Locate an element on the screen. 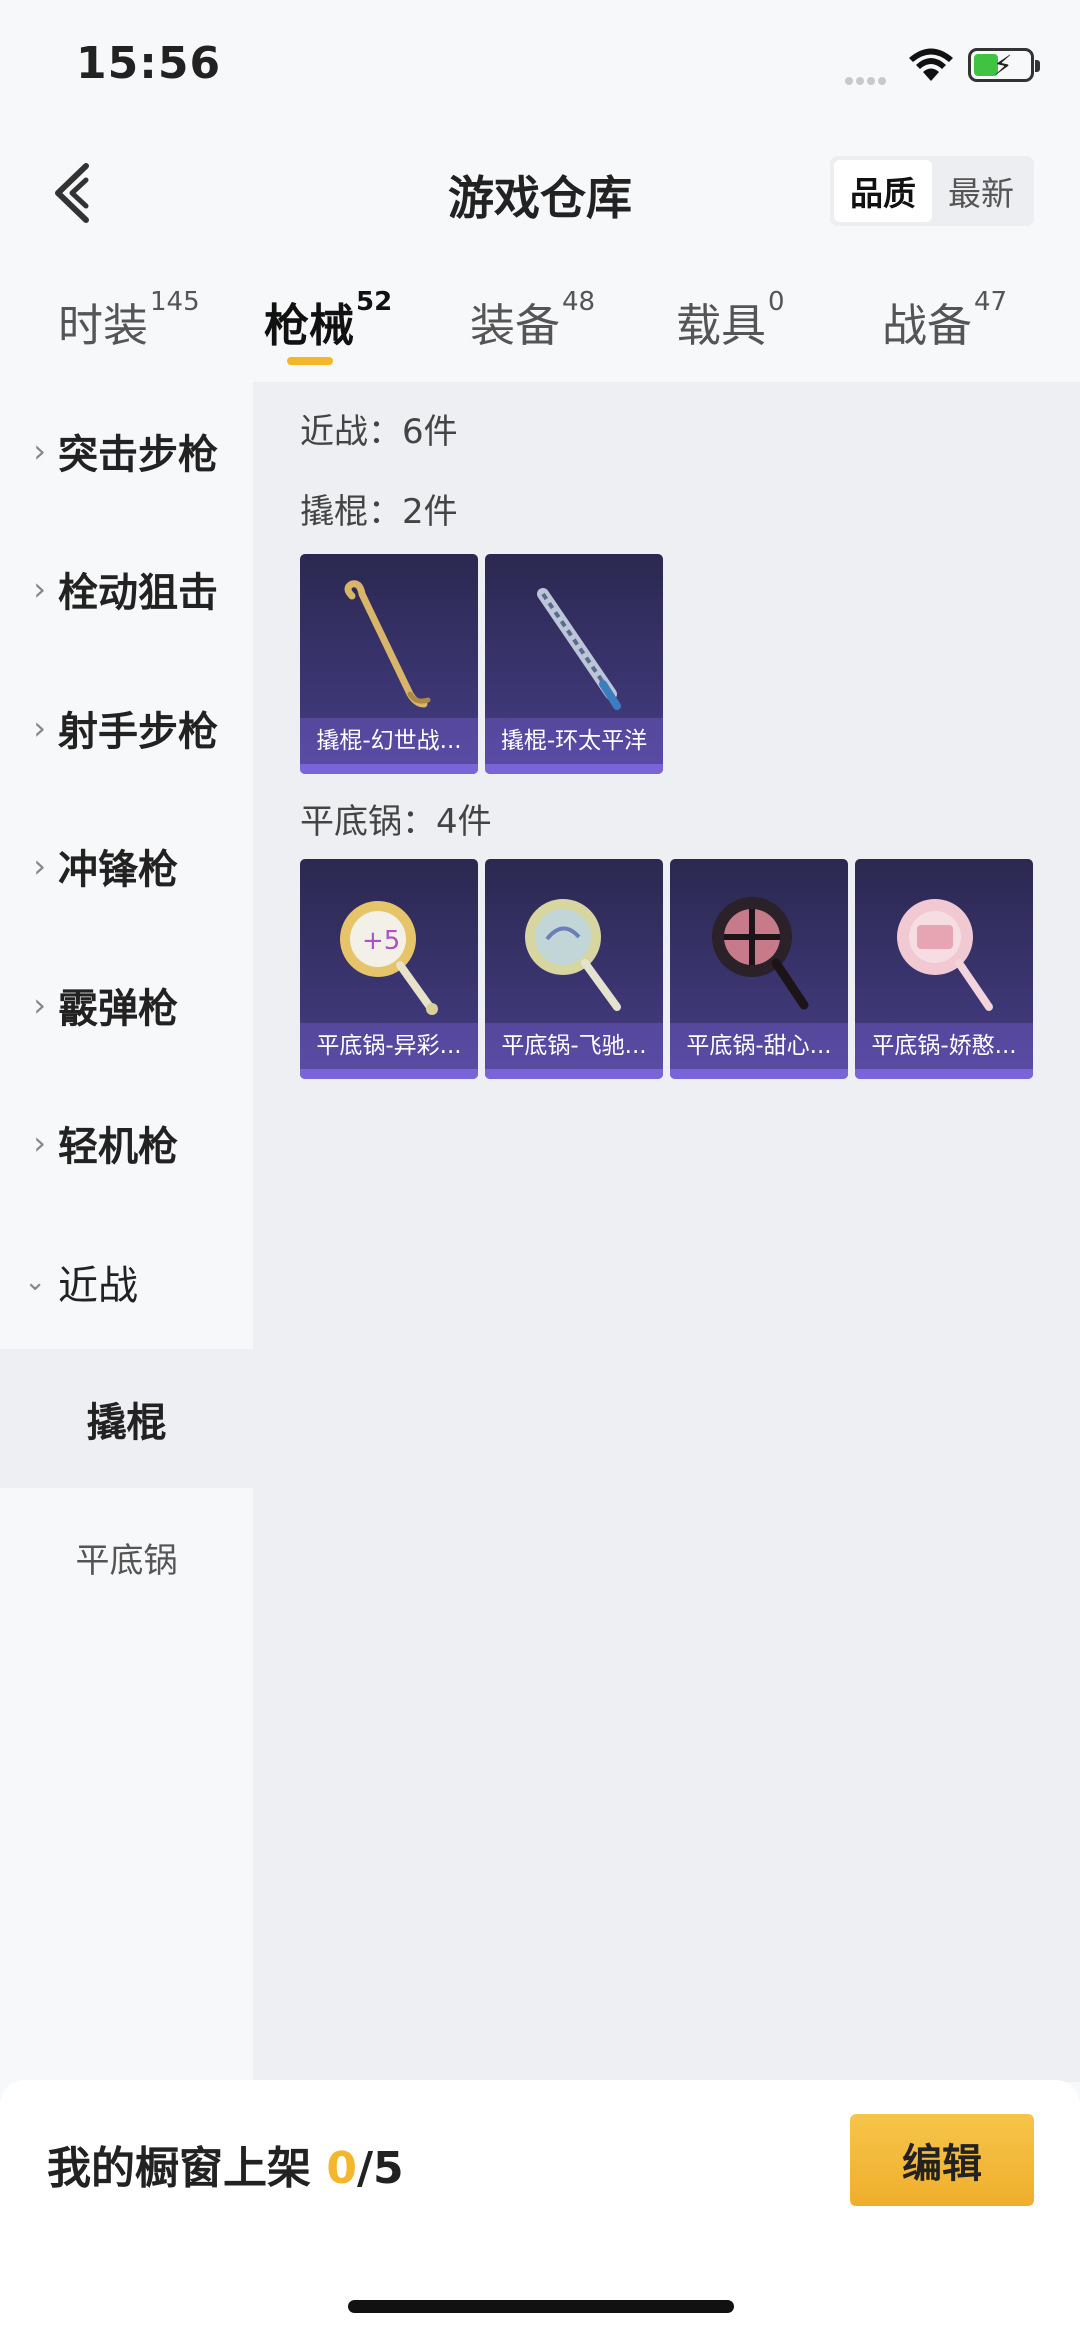  tab-label: 装备 is located at coordinates (515, 325).